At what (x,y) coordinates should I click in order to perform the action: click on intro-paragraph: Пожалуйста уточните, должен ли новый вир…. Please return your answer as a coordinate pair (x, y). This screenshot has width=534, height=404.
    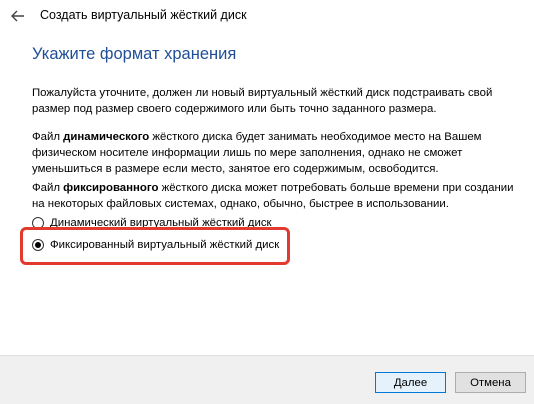
    Looking at the image, I should click on (262, 101).